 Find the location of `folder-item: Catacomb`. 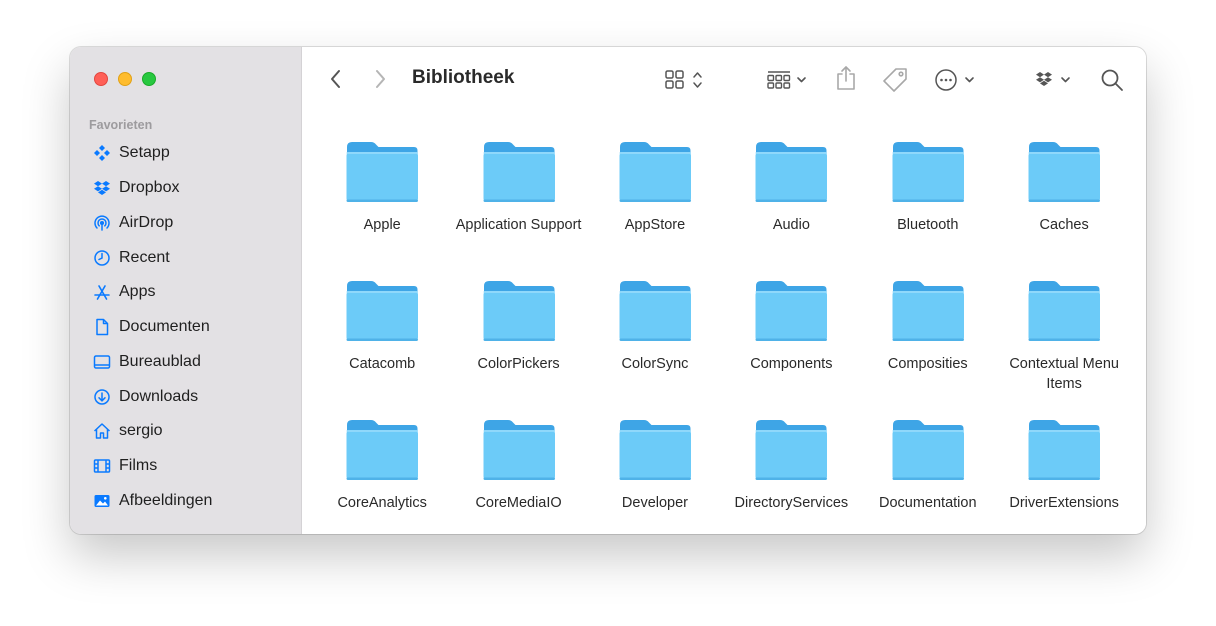

folder-item: Catacomb is located at coordinates (382, 345).